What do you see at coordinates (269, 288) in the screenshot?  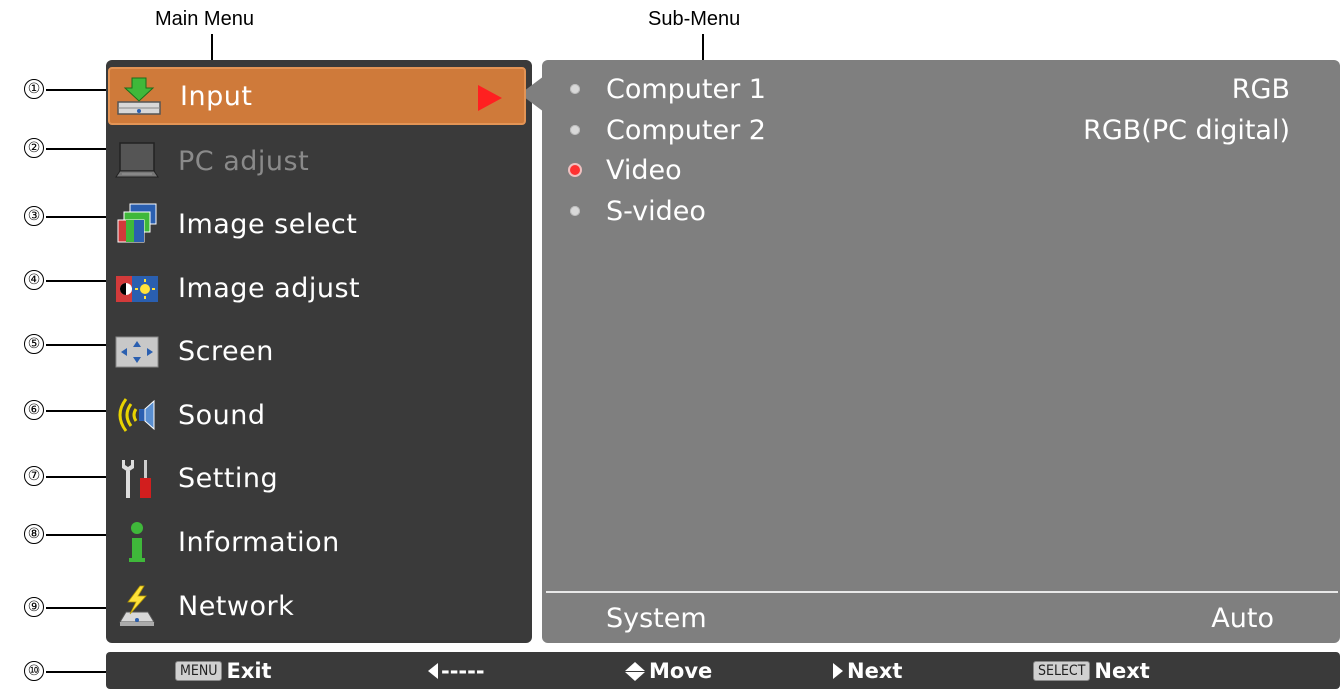 I see `main-menu-label-image-adjust: Image adjust` at bounding box center [269, 288].